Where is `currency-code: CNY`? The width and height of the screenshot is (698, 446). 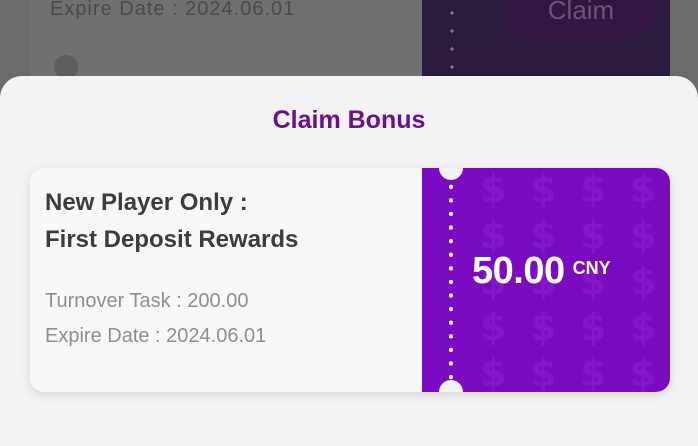 currency-code: CNY is located at coordinates (591, 268).